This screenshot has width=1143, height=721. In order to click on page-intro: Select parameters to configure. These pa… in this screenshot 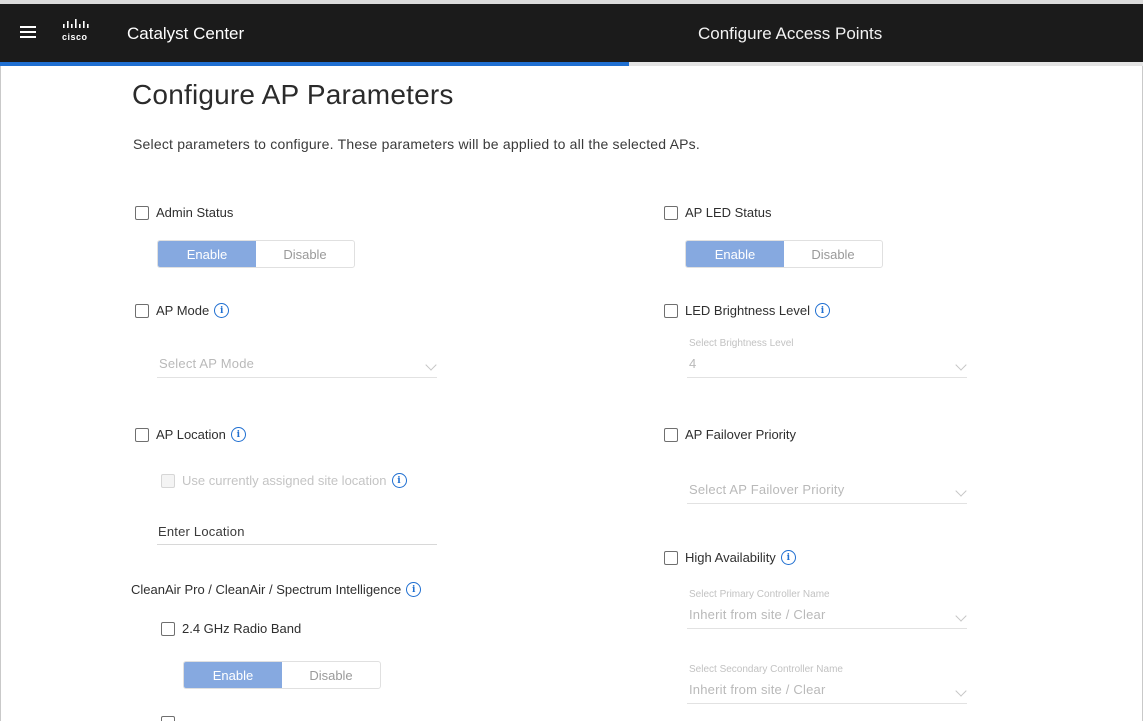, I will do `click(416, 144)`.